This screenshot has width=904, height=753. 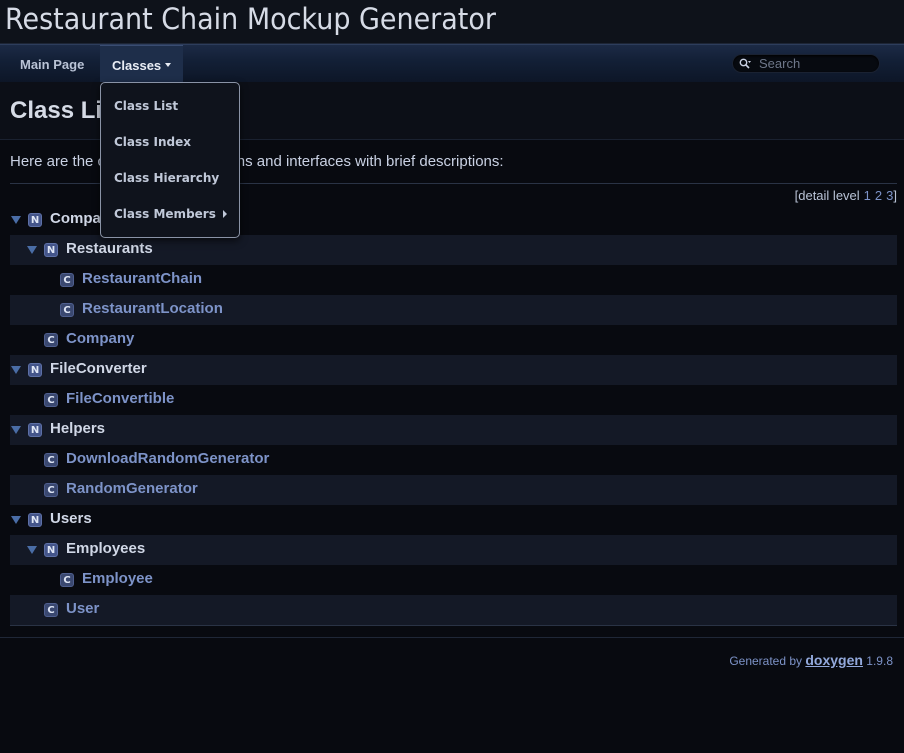 What do you see at coordinates (146, 106) in the screenshot?
I see `menu-item-class-list: Class List` at bounding box center [146, 106].